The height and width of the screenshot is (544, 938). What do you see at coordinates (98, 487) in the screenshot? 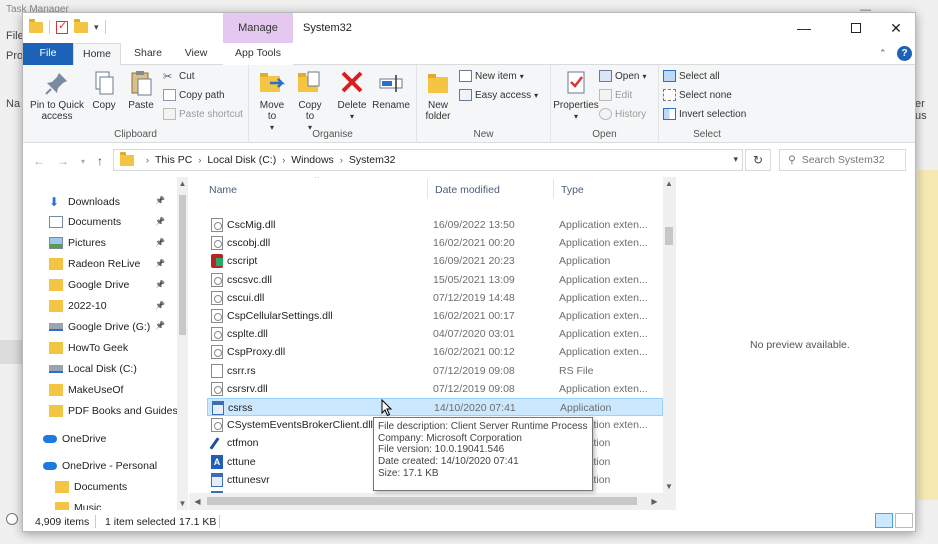
I see `nav-item: Documents` at bounding box center [98, 487].